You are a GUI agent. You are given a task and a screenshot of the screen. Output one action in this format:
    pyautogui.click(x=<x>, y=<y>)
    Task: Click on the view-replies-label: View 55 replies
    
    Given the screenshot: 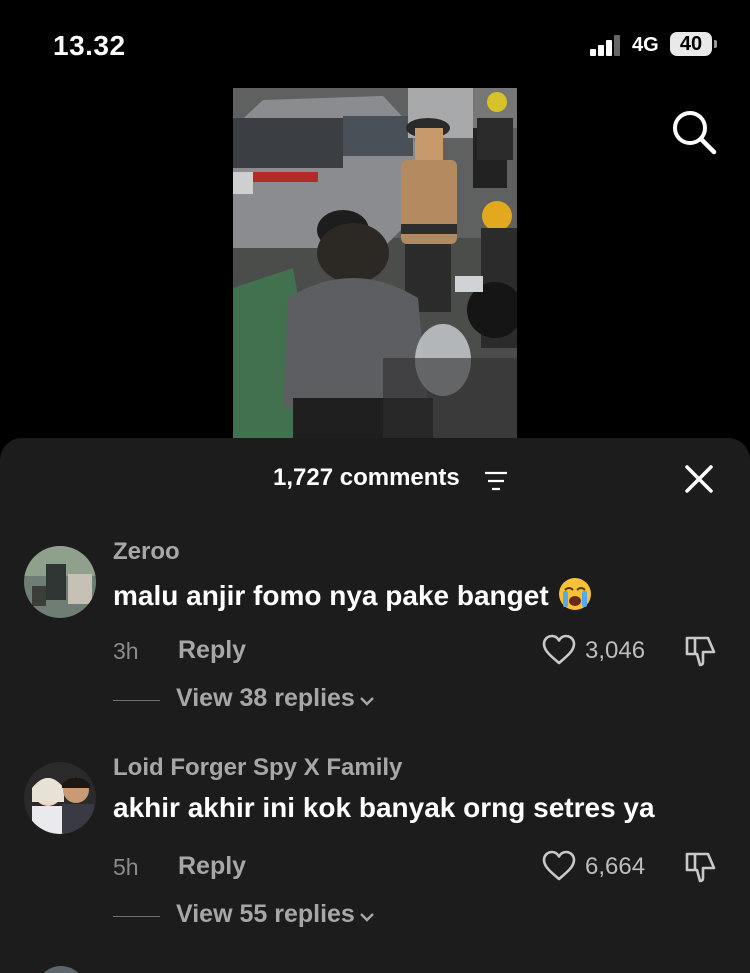 What is the action you would take?
    pyautogui.click(x=265, y=914)
    